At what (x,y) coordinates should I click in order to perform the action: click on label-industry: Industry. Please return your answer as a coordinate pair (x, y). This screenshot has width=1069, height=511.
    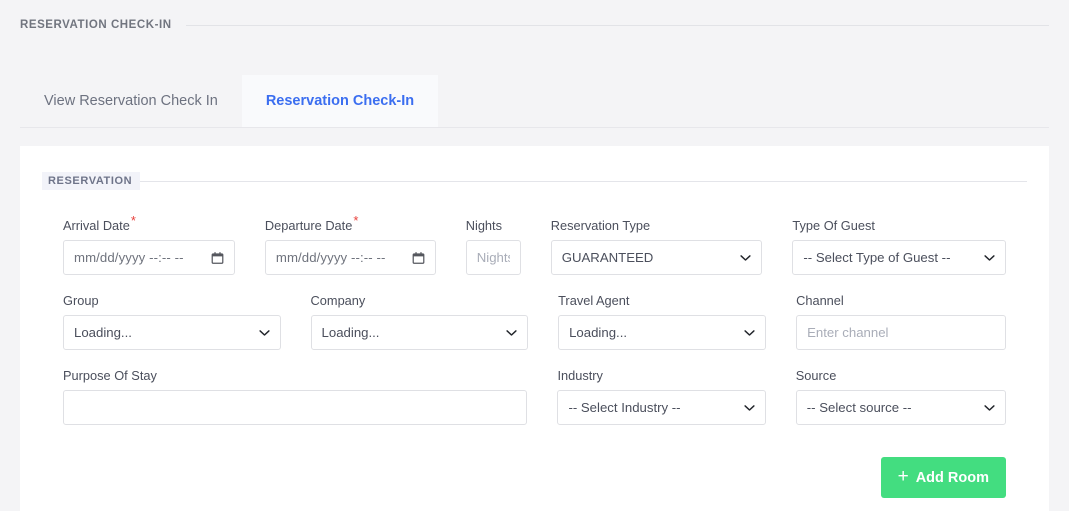
    Looking at the image, I should click on (580, 375).